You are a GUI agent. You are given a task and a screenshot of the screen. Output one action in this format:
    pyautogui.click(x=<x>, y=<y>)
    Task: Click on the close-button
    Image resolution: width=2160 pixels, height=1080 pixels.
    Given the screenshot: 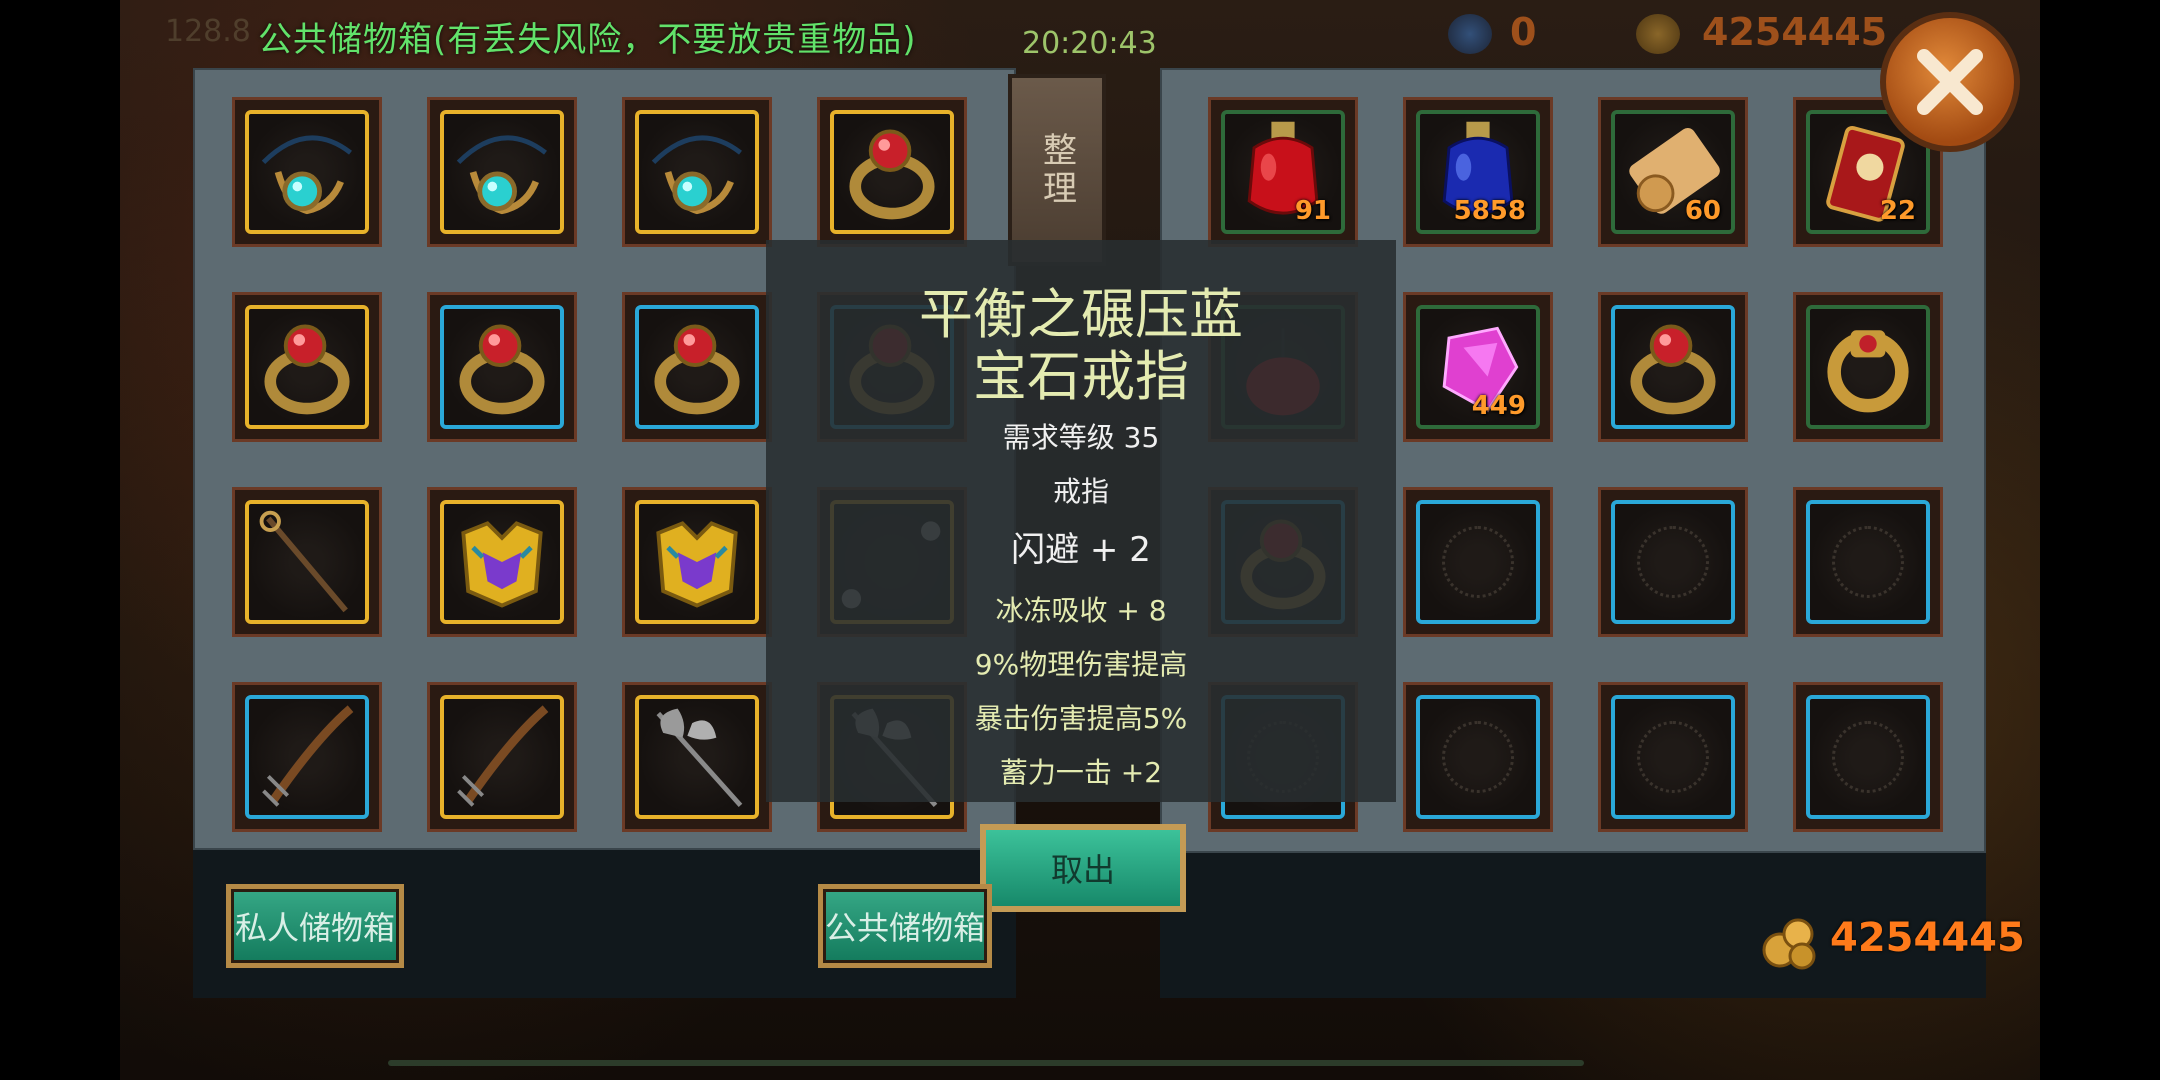 What is the action you would take?
    pyautogui.click(x=1950, y=82)
    